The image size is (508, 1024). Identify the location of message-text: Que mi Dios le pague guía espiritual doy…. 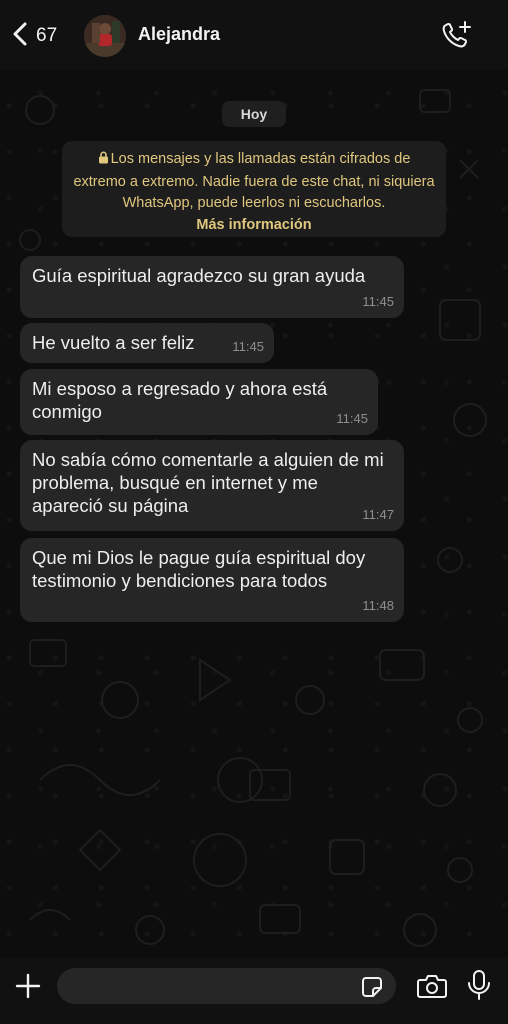
(199, 569).